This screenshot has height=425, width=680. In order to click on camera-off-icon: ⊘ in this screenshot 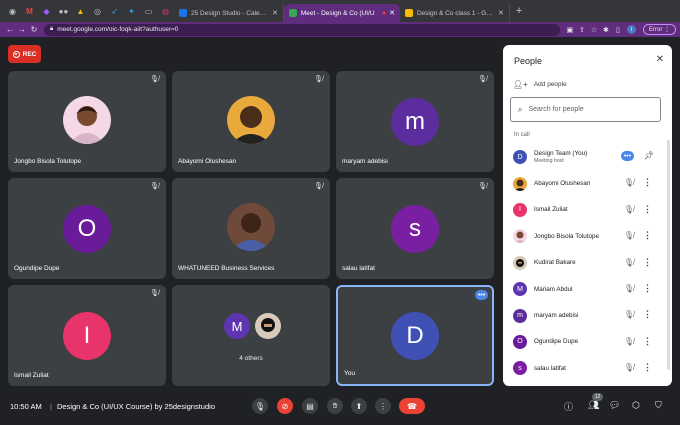, I will do `click(285, 406)`.